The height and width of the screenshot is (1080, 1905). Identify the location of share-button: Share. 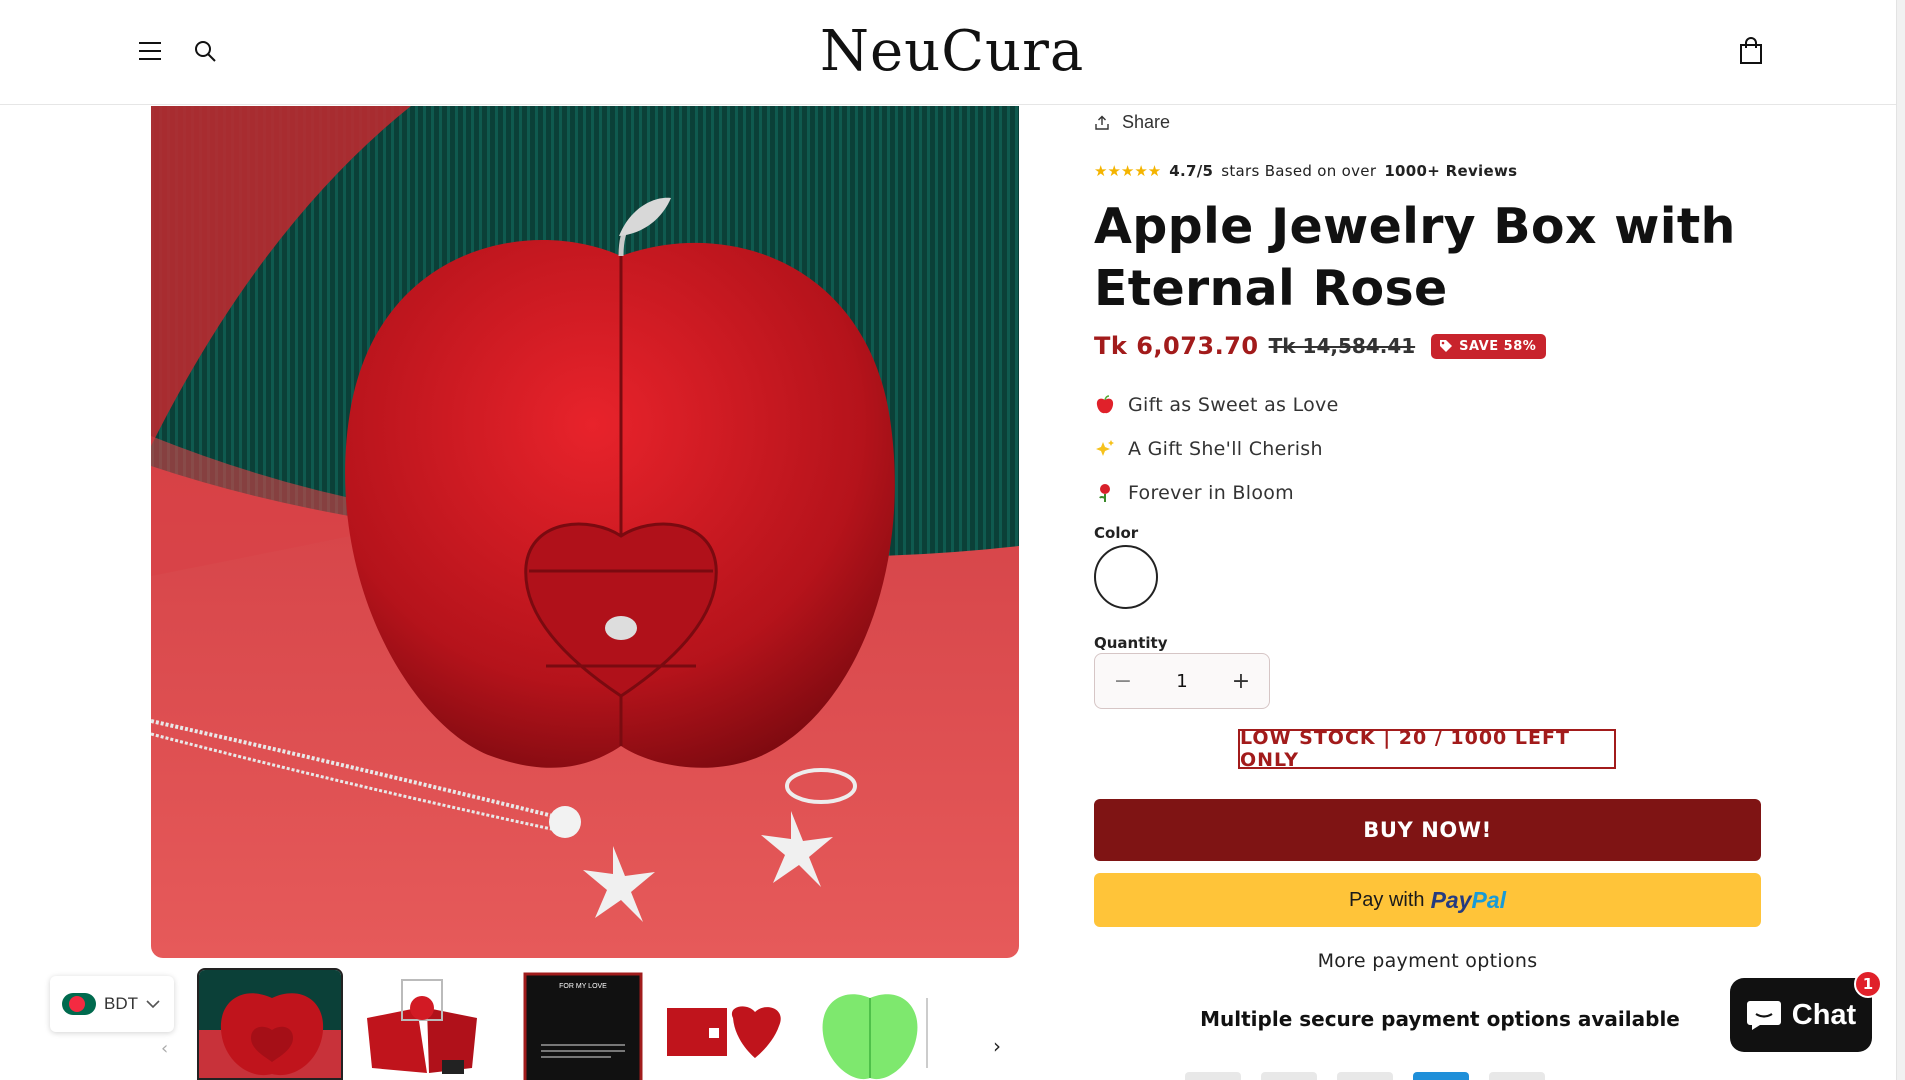
(1132, 122).